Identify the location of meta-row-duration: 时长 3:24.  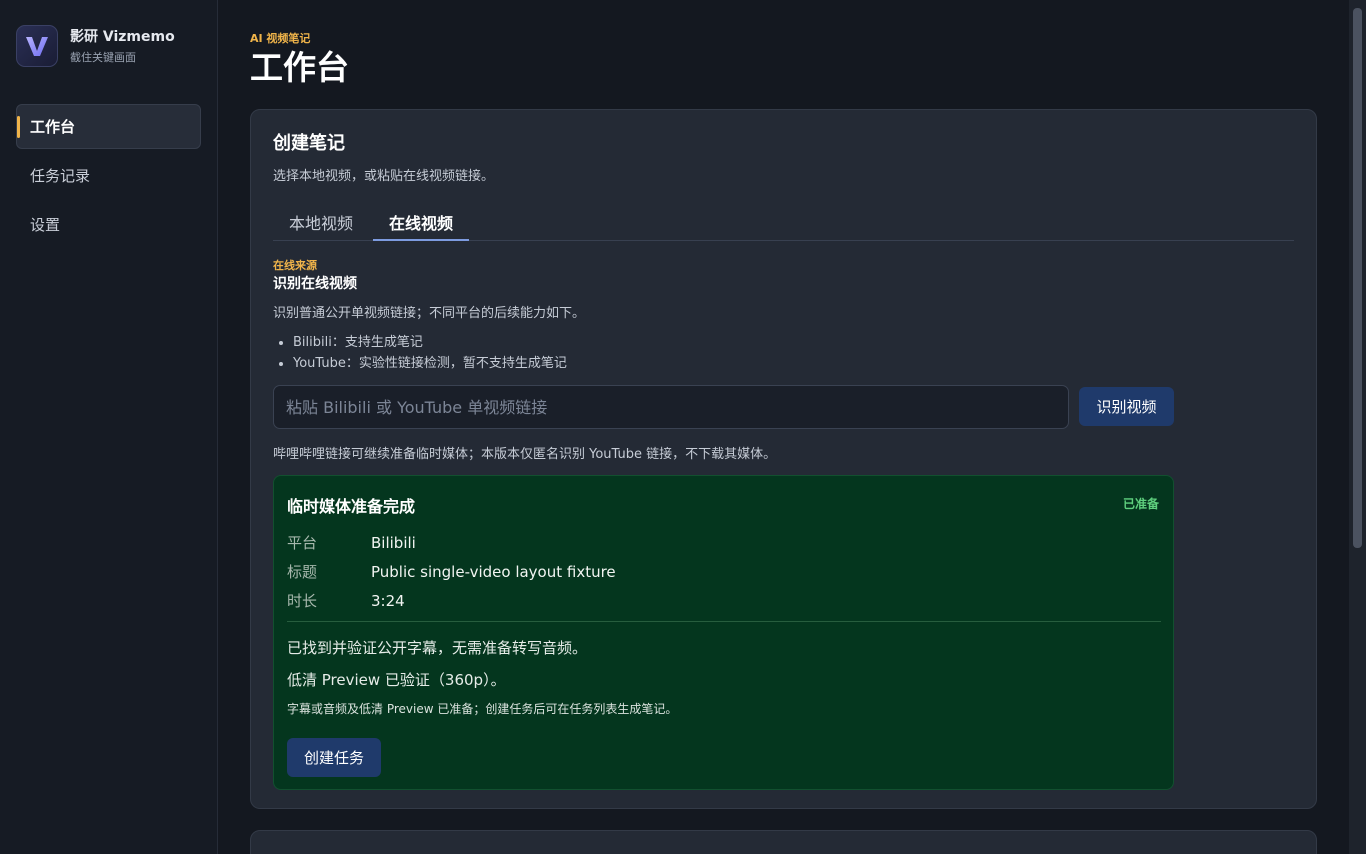
(451, 600).